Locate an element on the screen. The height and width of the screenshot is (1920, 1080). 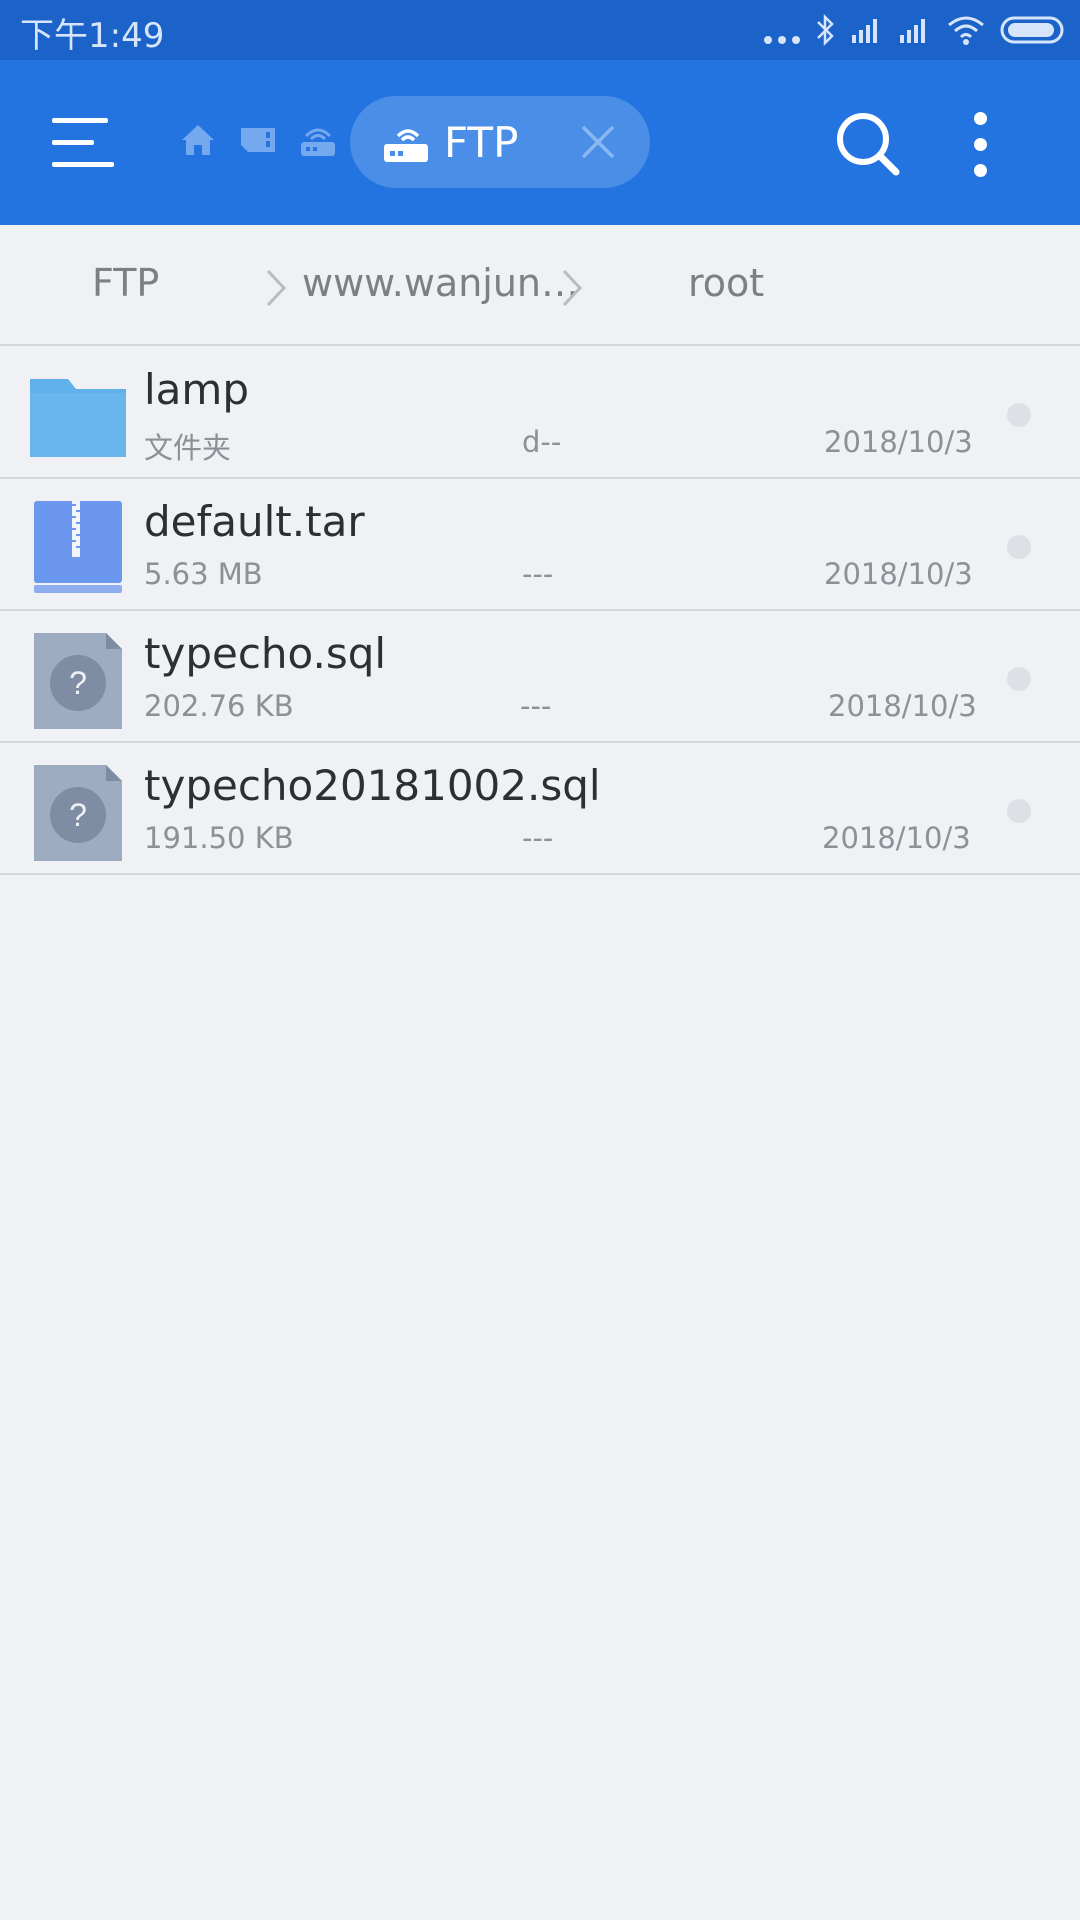
list-item: default.tar 5.63 MB --- 2018/10/3 is located at coordinates (540, 545).